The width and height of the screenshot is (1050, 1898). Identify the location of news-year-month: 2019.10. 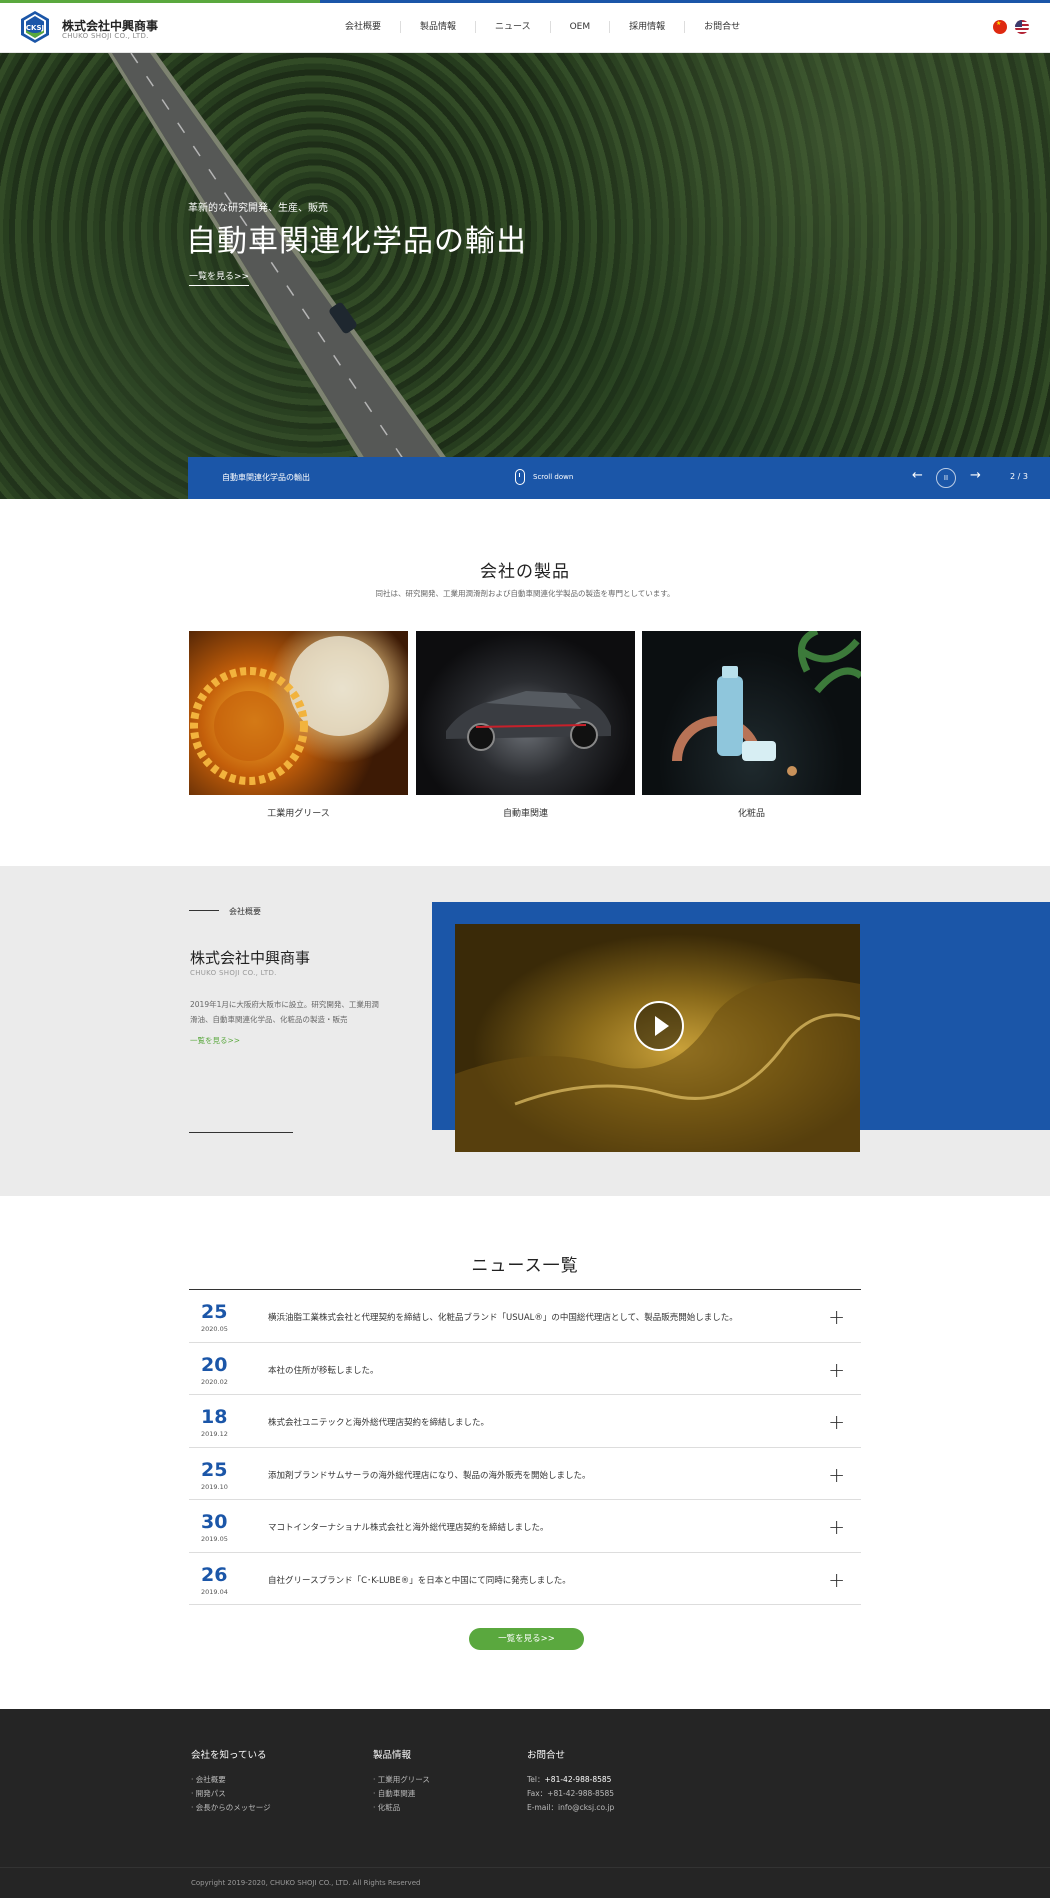
(214, 1486).